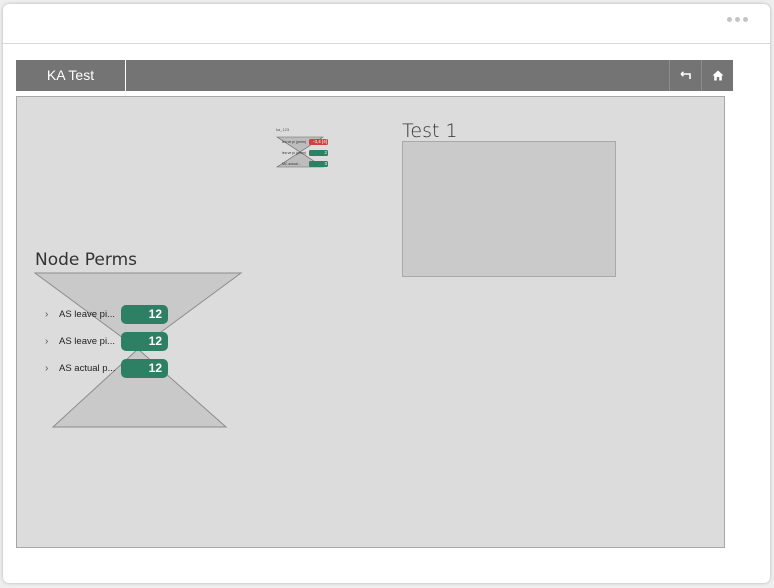  Describe the element at coordinates (374, 75) in the screenshot. I see `toolbar: KA Test` at that location.